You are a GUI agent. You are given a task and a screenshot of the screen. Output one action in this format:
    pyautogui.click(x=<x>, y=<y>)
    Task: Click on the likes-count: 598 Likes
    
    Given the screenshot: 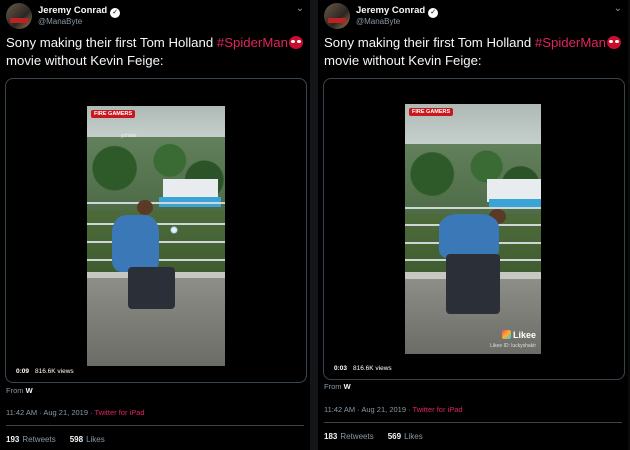 What is the action you would take?
    pyautogui.click(x=87, y=439)
    